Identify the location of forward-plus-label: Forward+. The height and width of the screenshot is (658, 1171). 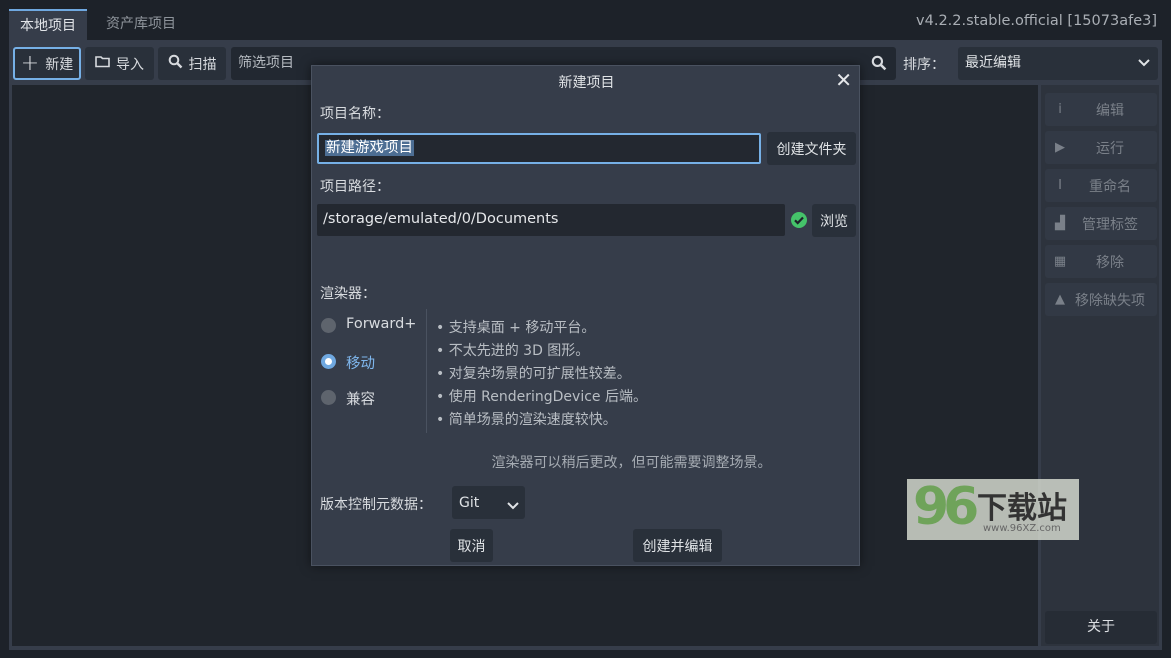
(381, 324).